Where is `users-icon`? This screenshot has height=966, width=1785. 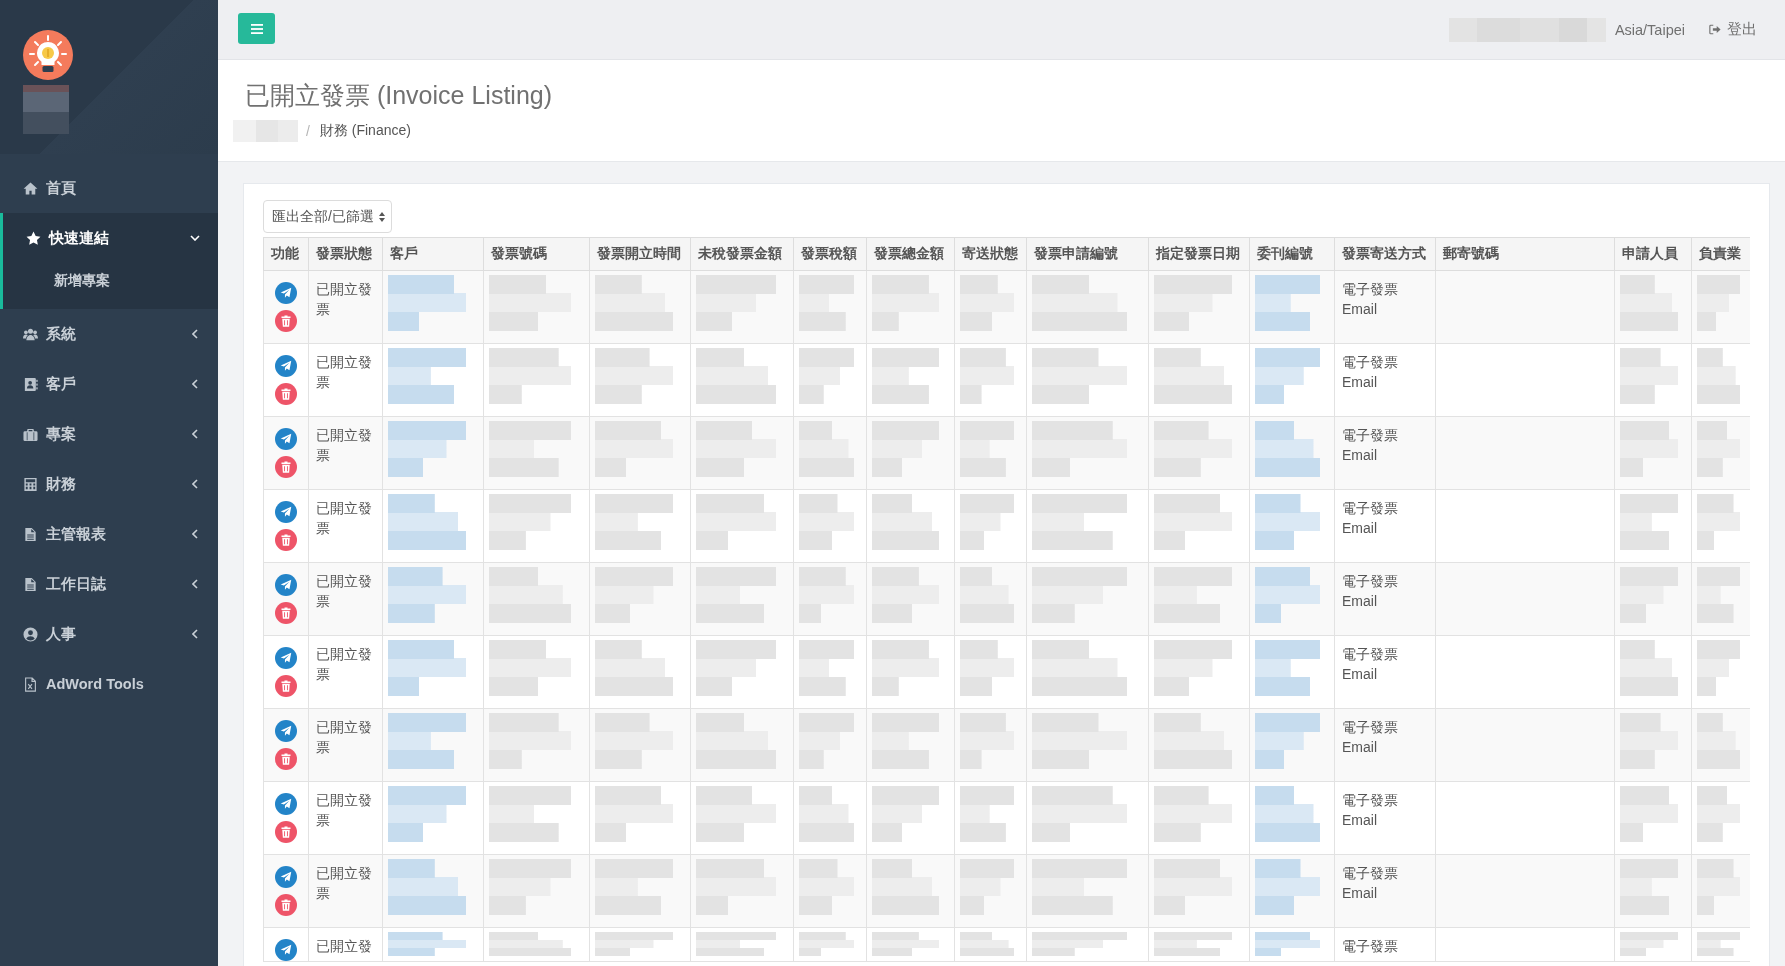 users-icon is located at coordinates (30, 334).